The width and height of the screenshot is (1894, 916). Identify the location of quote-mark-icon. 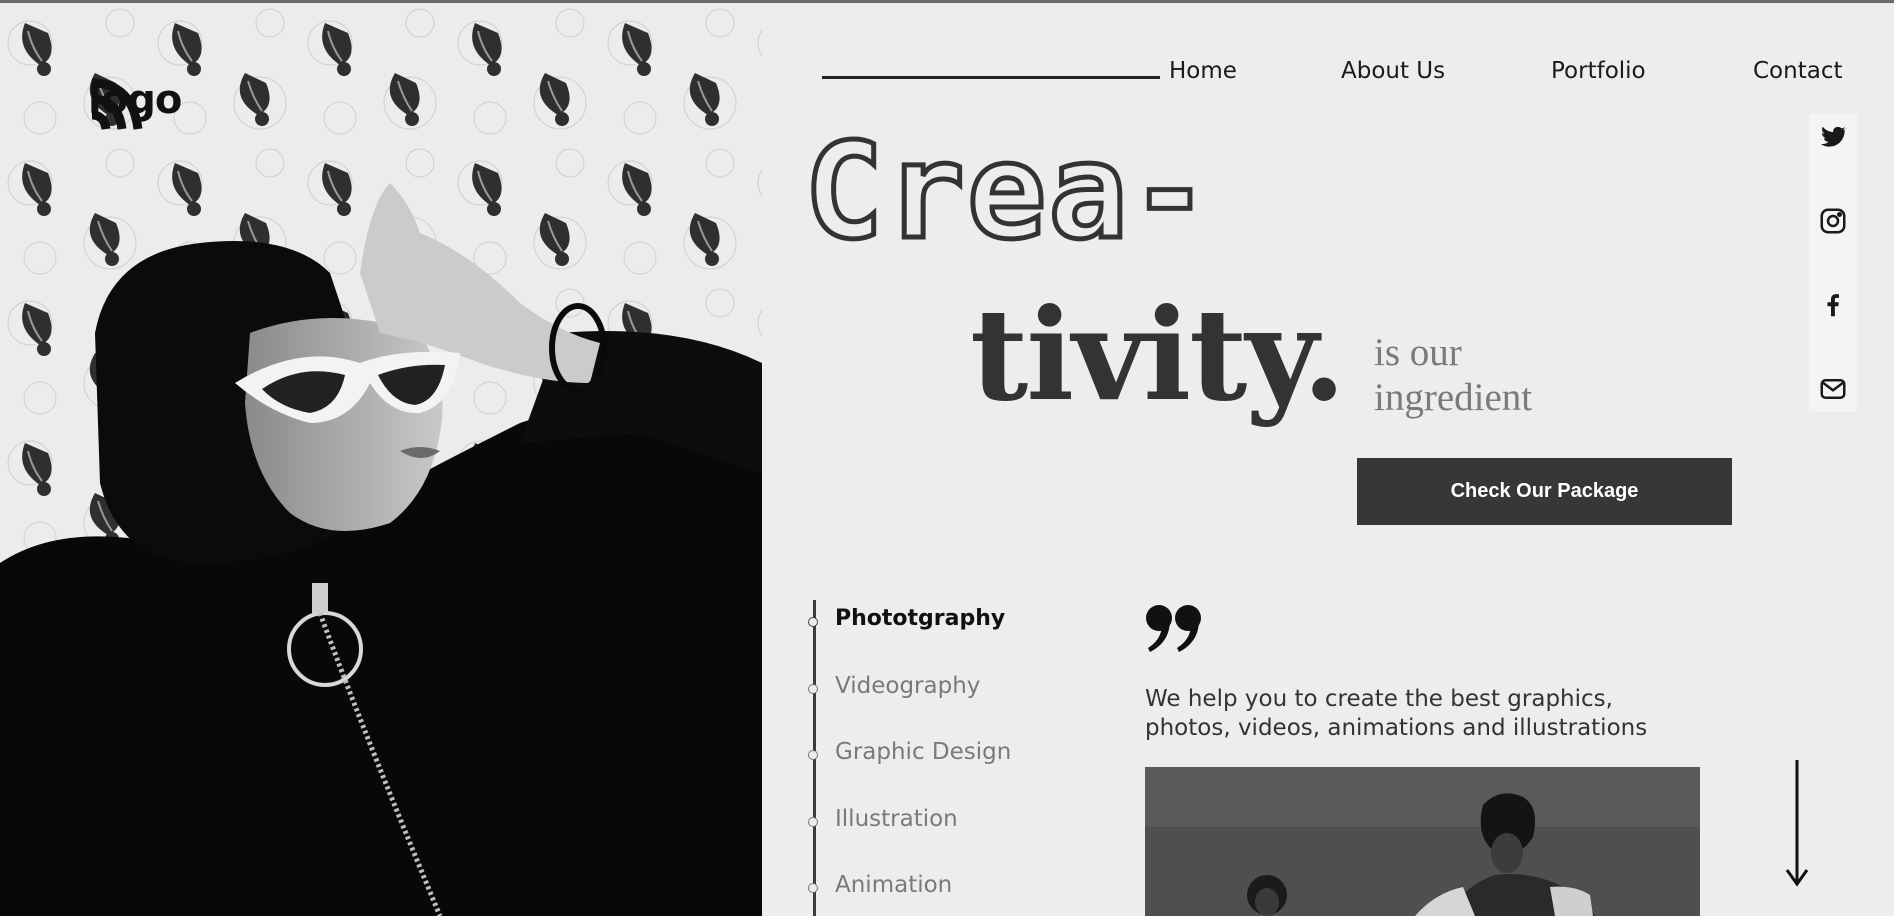
(1173, 628).